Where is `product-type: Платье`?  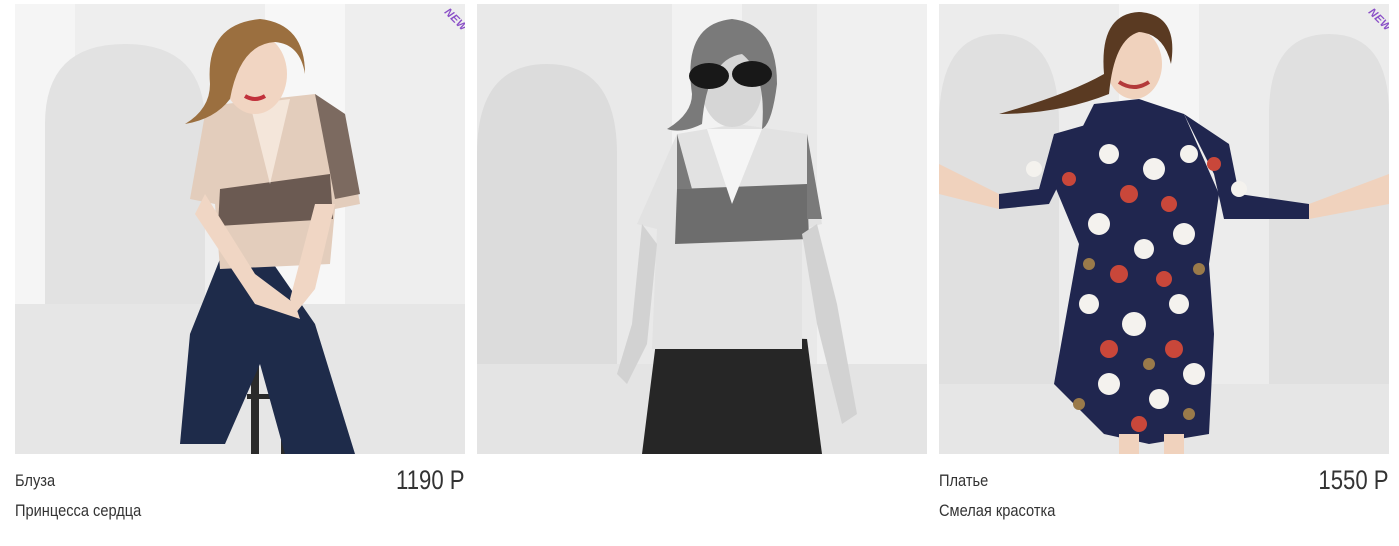
product-type: Платье is located at coordinates (964, 480).